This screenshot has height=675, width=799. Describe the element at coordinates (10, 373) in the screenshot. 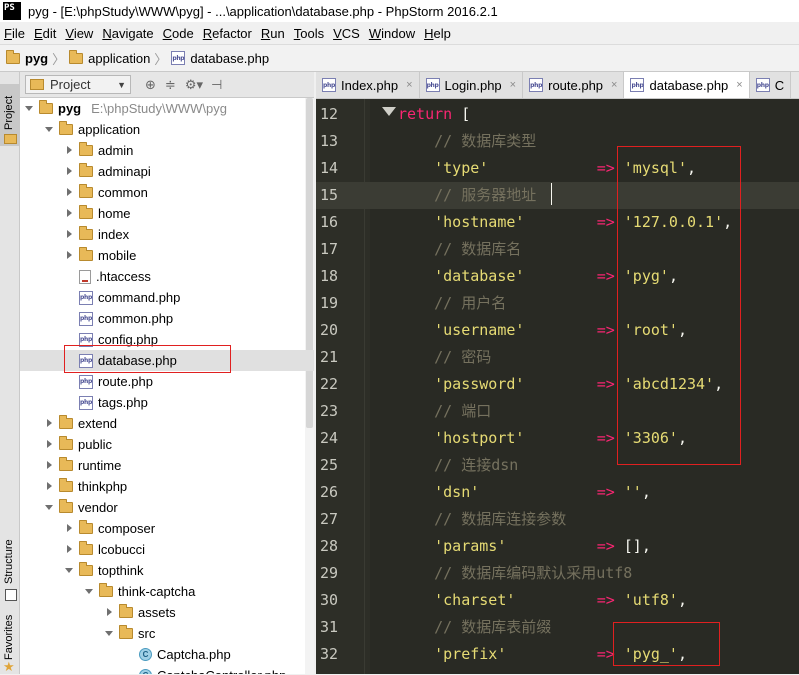

I see `left-tool-strip: Project Structure Favorites ★` at that location.